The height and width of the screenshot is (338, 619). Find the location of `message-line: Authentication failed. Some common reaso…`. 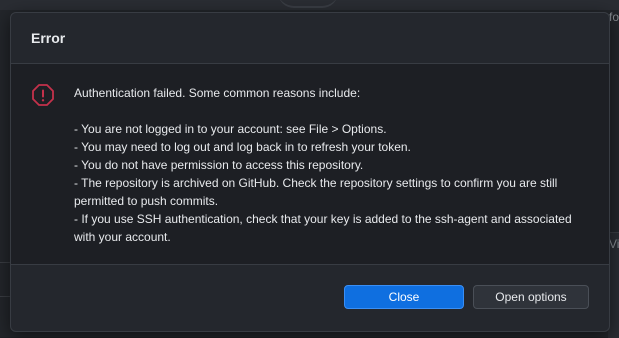

message-line: Authentication failed. Some common reaso… is located at coordinates (217, 93).